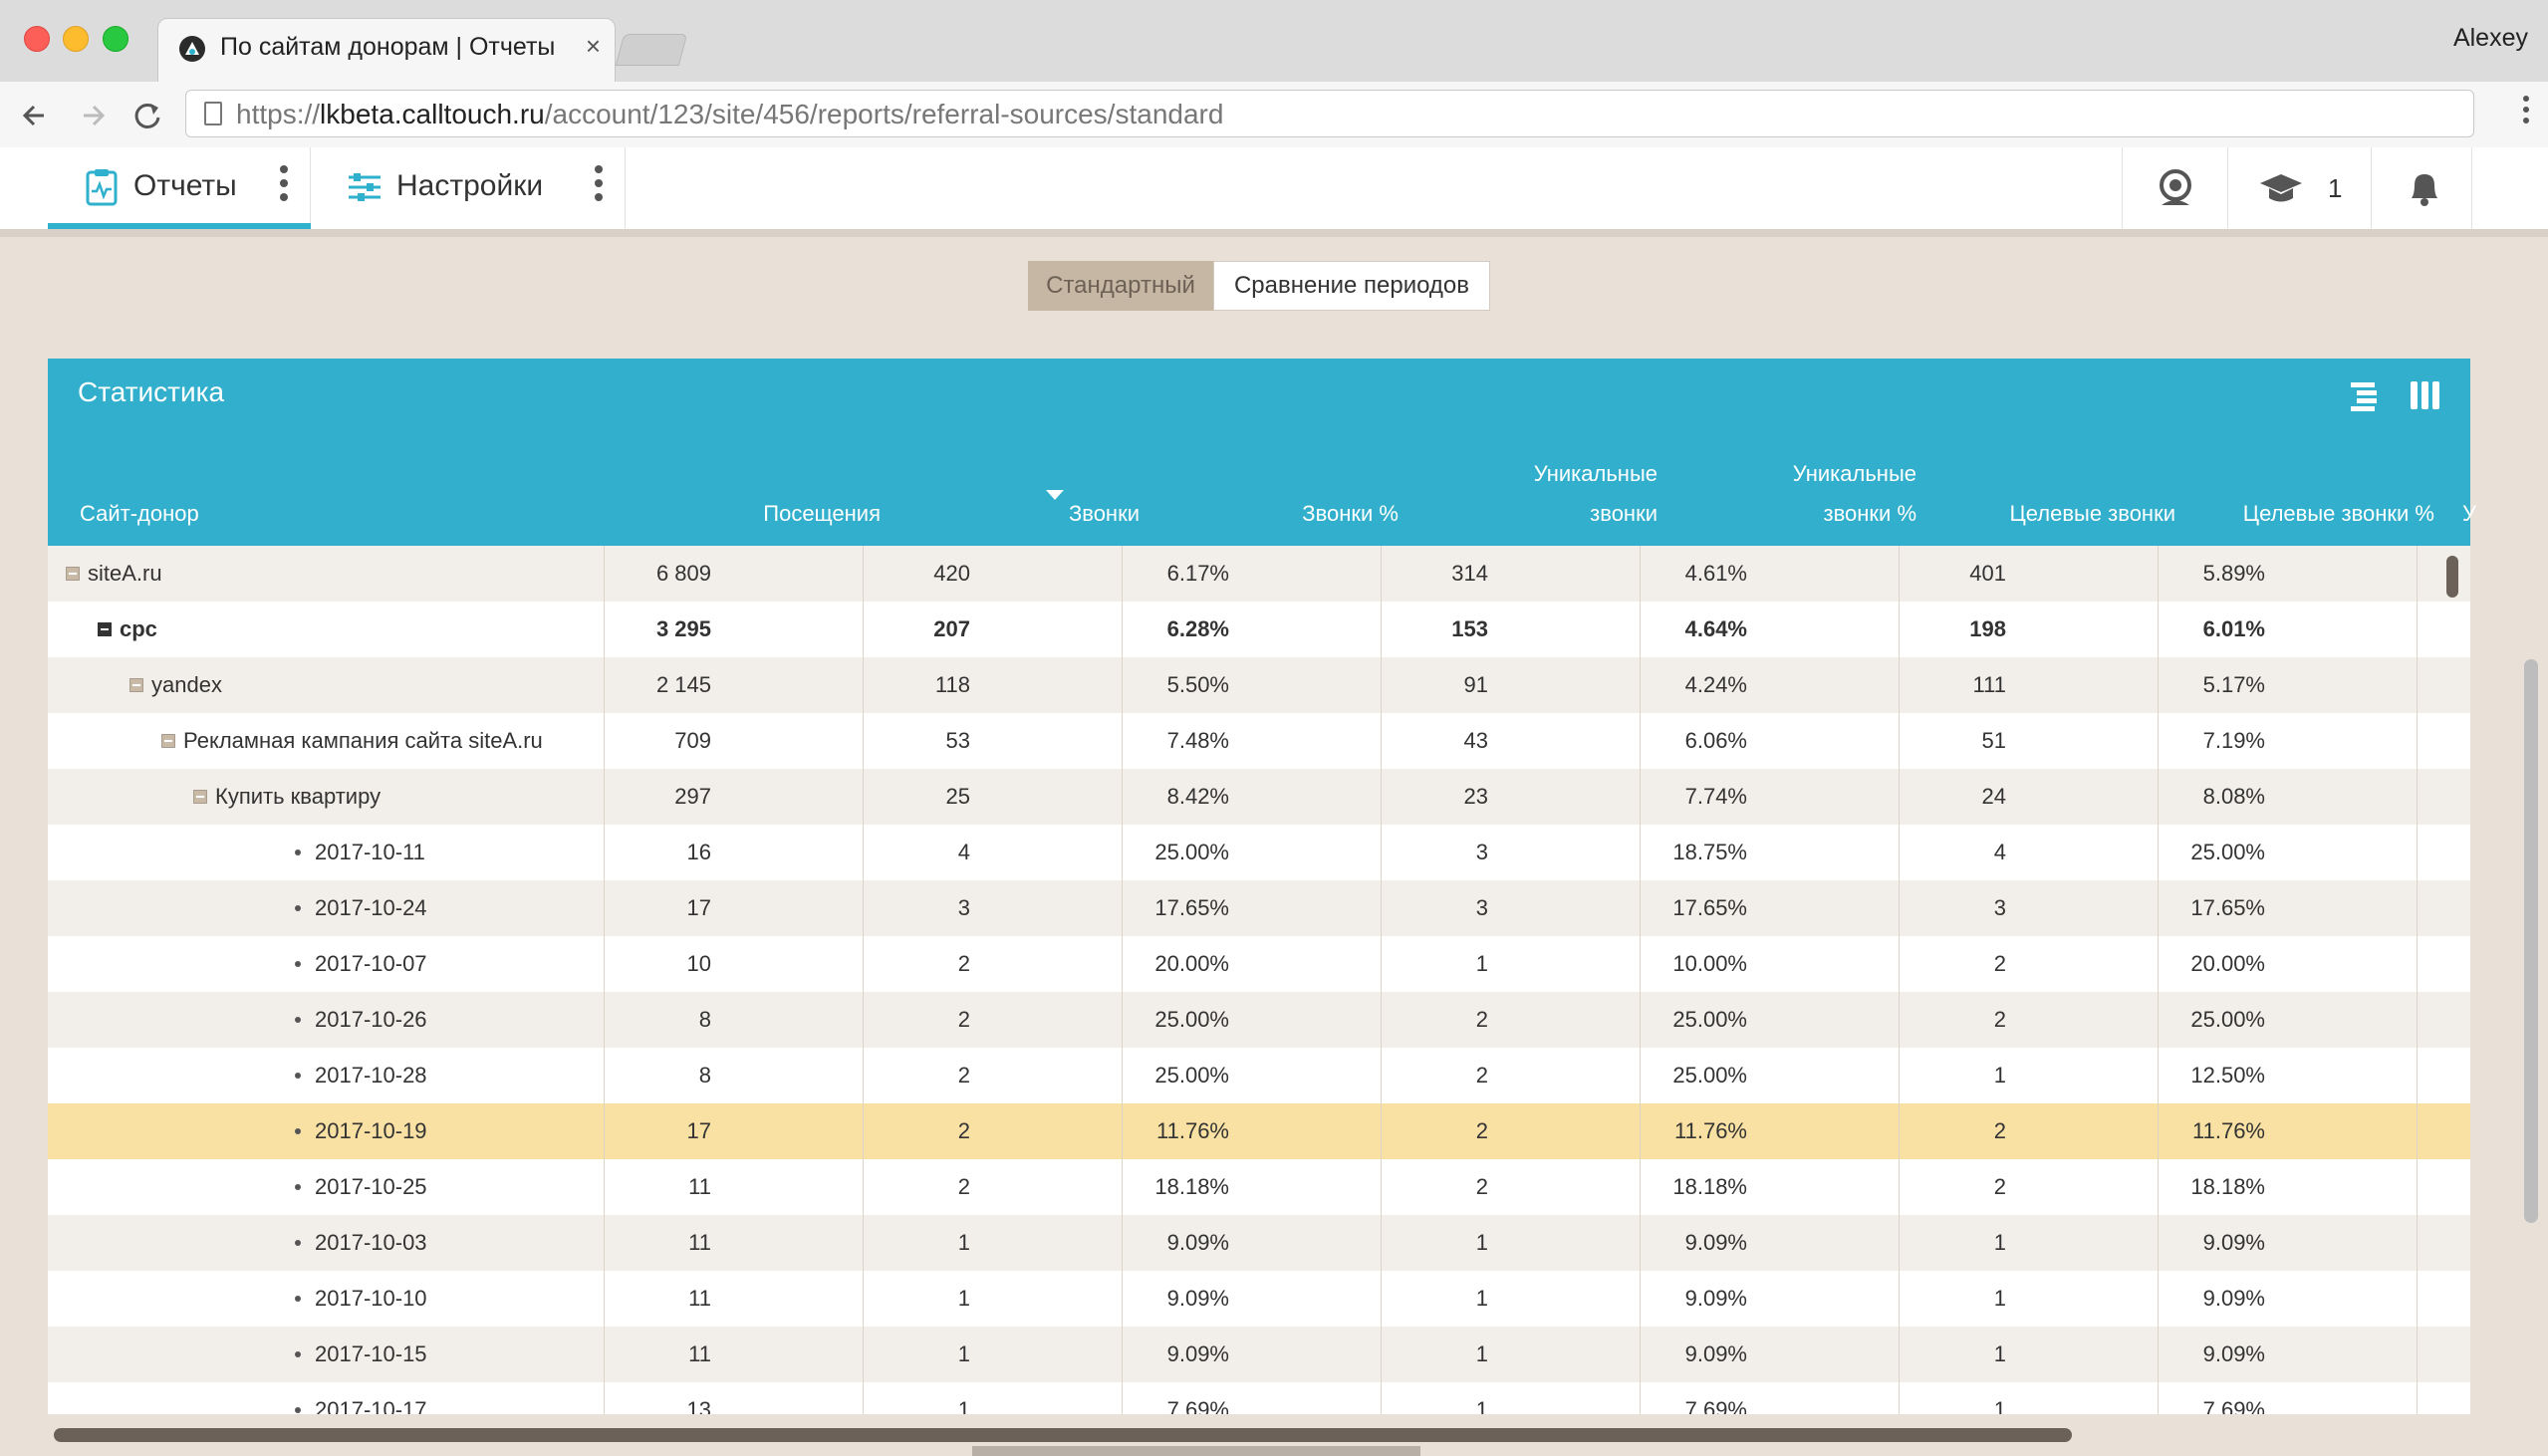 The height and width of the screenshot is (1456, 2548). Describe the element at coordinates (693, 796) in the screenshot. I see `cell-visits: 297` at that location.